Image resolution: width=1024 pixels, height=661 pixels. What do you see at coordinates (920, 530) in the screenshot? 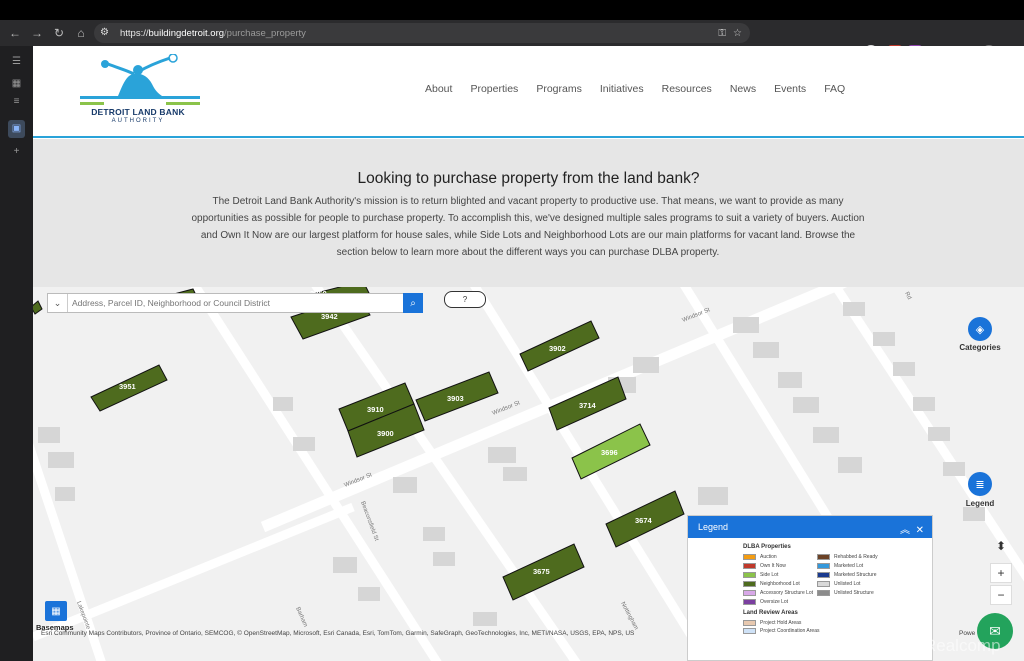
I see `close-icon: ✕` at bounding box center [920, 530].